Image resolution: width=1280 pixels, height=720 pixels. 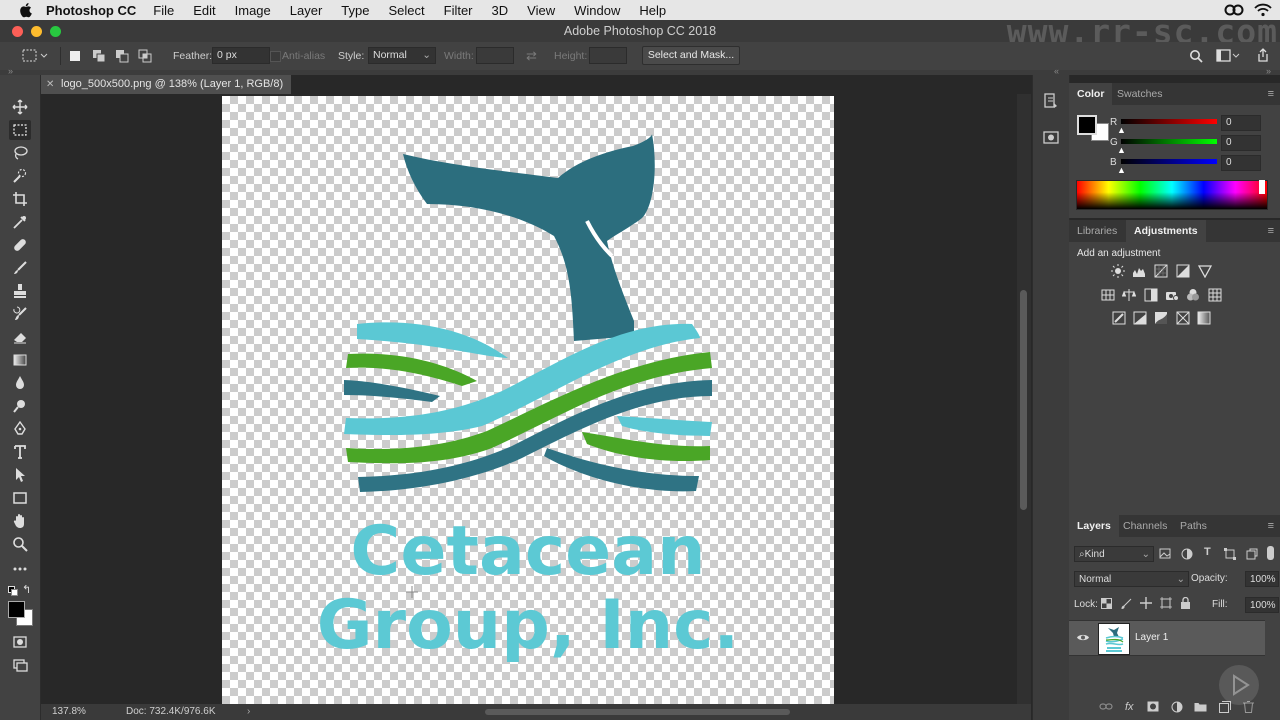 What do you see at coordinates (652, 10) in the screenshot?
I see `menu-help: Help` at bounding box center [652, 10].